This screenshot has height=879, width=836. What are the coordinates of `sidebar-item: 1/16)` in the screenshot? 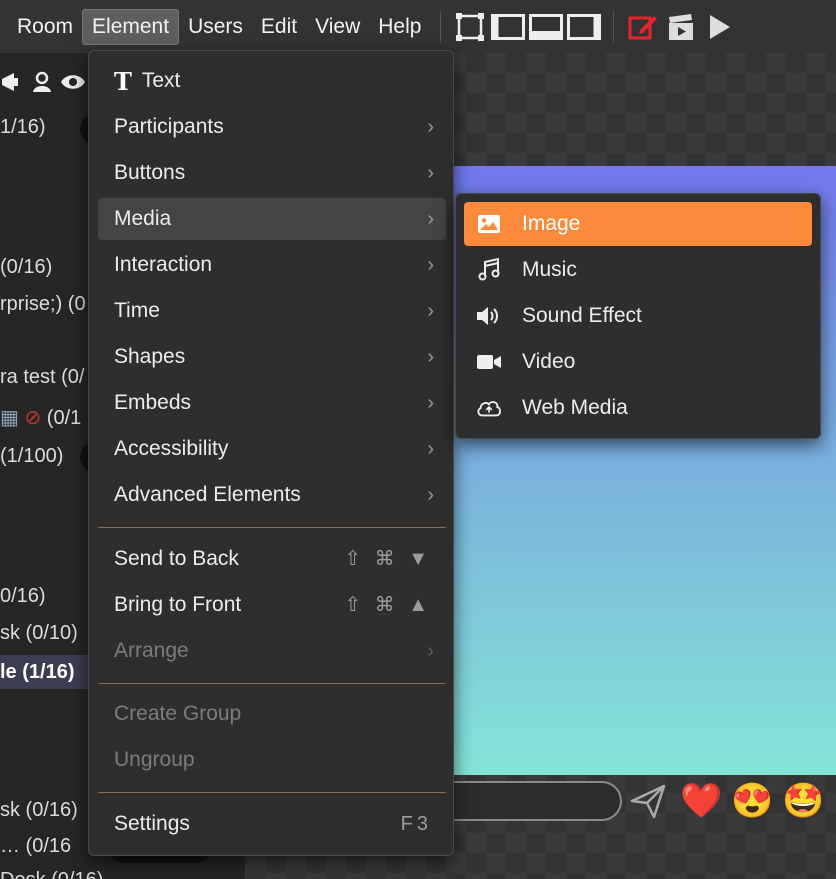 It's located at (23, 127).